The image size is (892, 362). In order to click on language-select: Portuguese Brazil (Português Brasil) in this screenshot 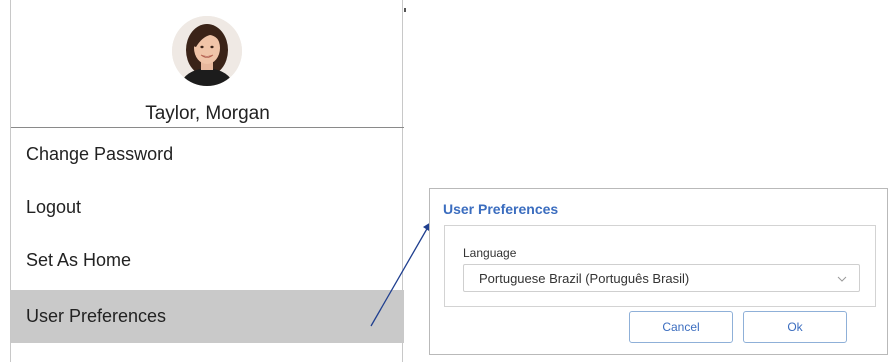, I will do `click(661, 278)`.